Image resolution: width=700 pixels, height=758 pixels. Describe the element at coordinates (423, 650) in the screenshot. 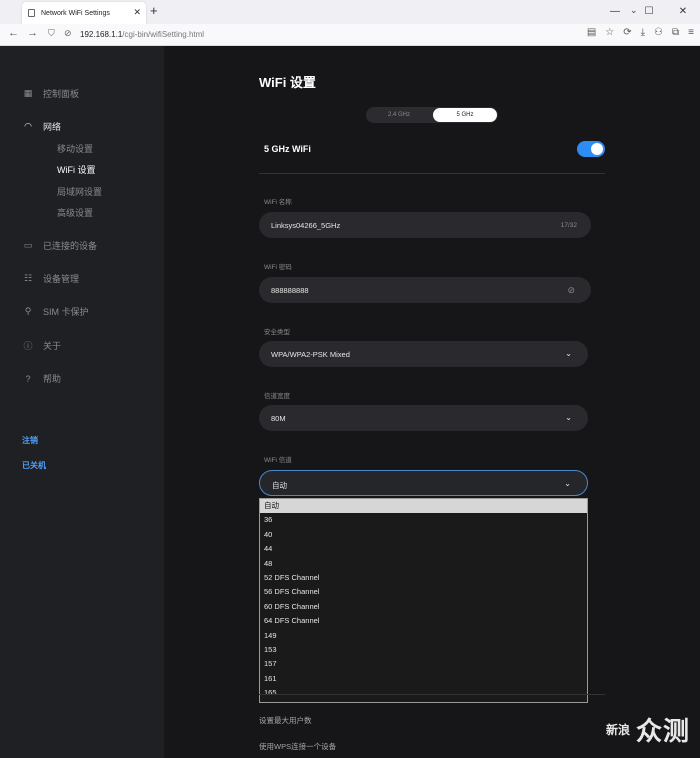

I see `channel-option: 153` at that location.